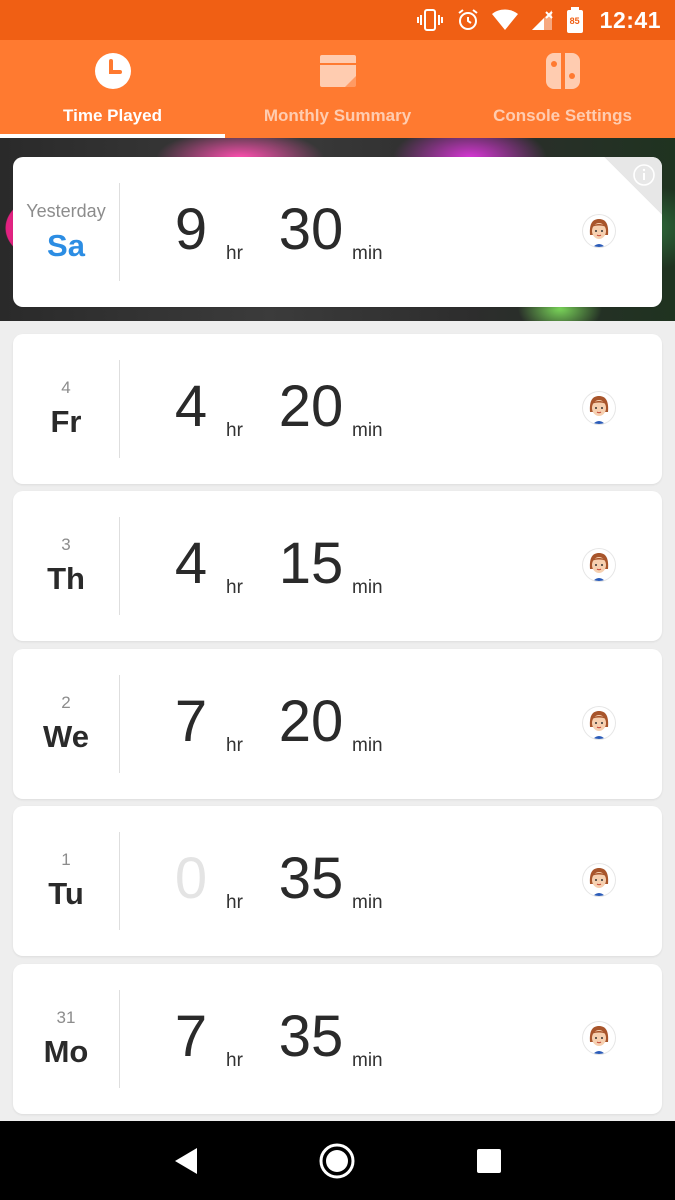 This screenshot has width=675, height=1200. I want to click on day-label: 2 We, so click(66, 724).